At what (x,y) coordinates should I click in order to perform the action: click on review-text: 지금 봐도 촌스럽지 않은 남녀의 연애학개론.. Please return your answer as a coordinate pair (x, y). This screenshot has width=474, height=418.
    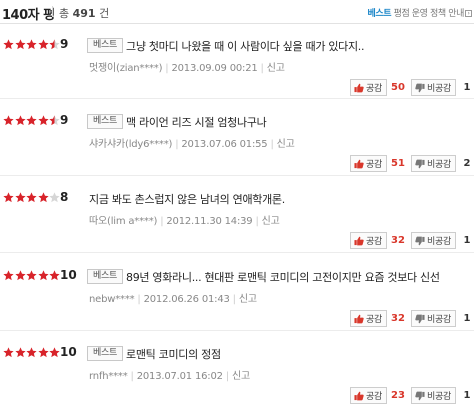
    Looking at the image, I should click on (187, 199).